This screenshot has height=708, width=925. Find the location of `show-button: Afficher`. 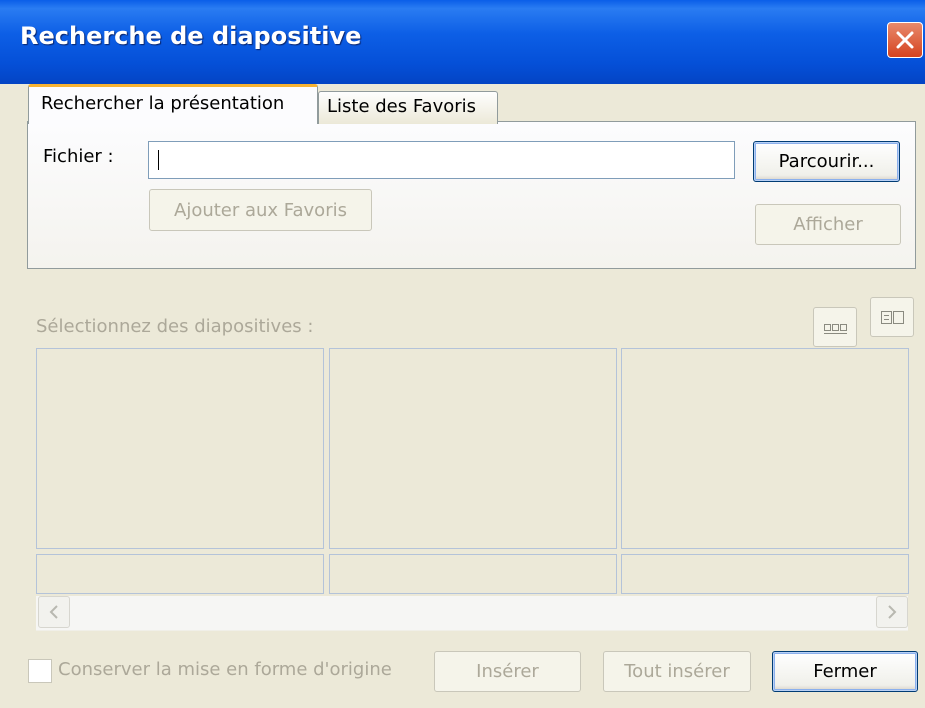

show-button: Afficher is located at coordinates (828, 224).